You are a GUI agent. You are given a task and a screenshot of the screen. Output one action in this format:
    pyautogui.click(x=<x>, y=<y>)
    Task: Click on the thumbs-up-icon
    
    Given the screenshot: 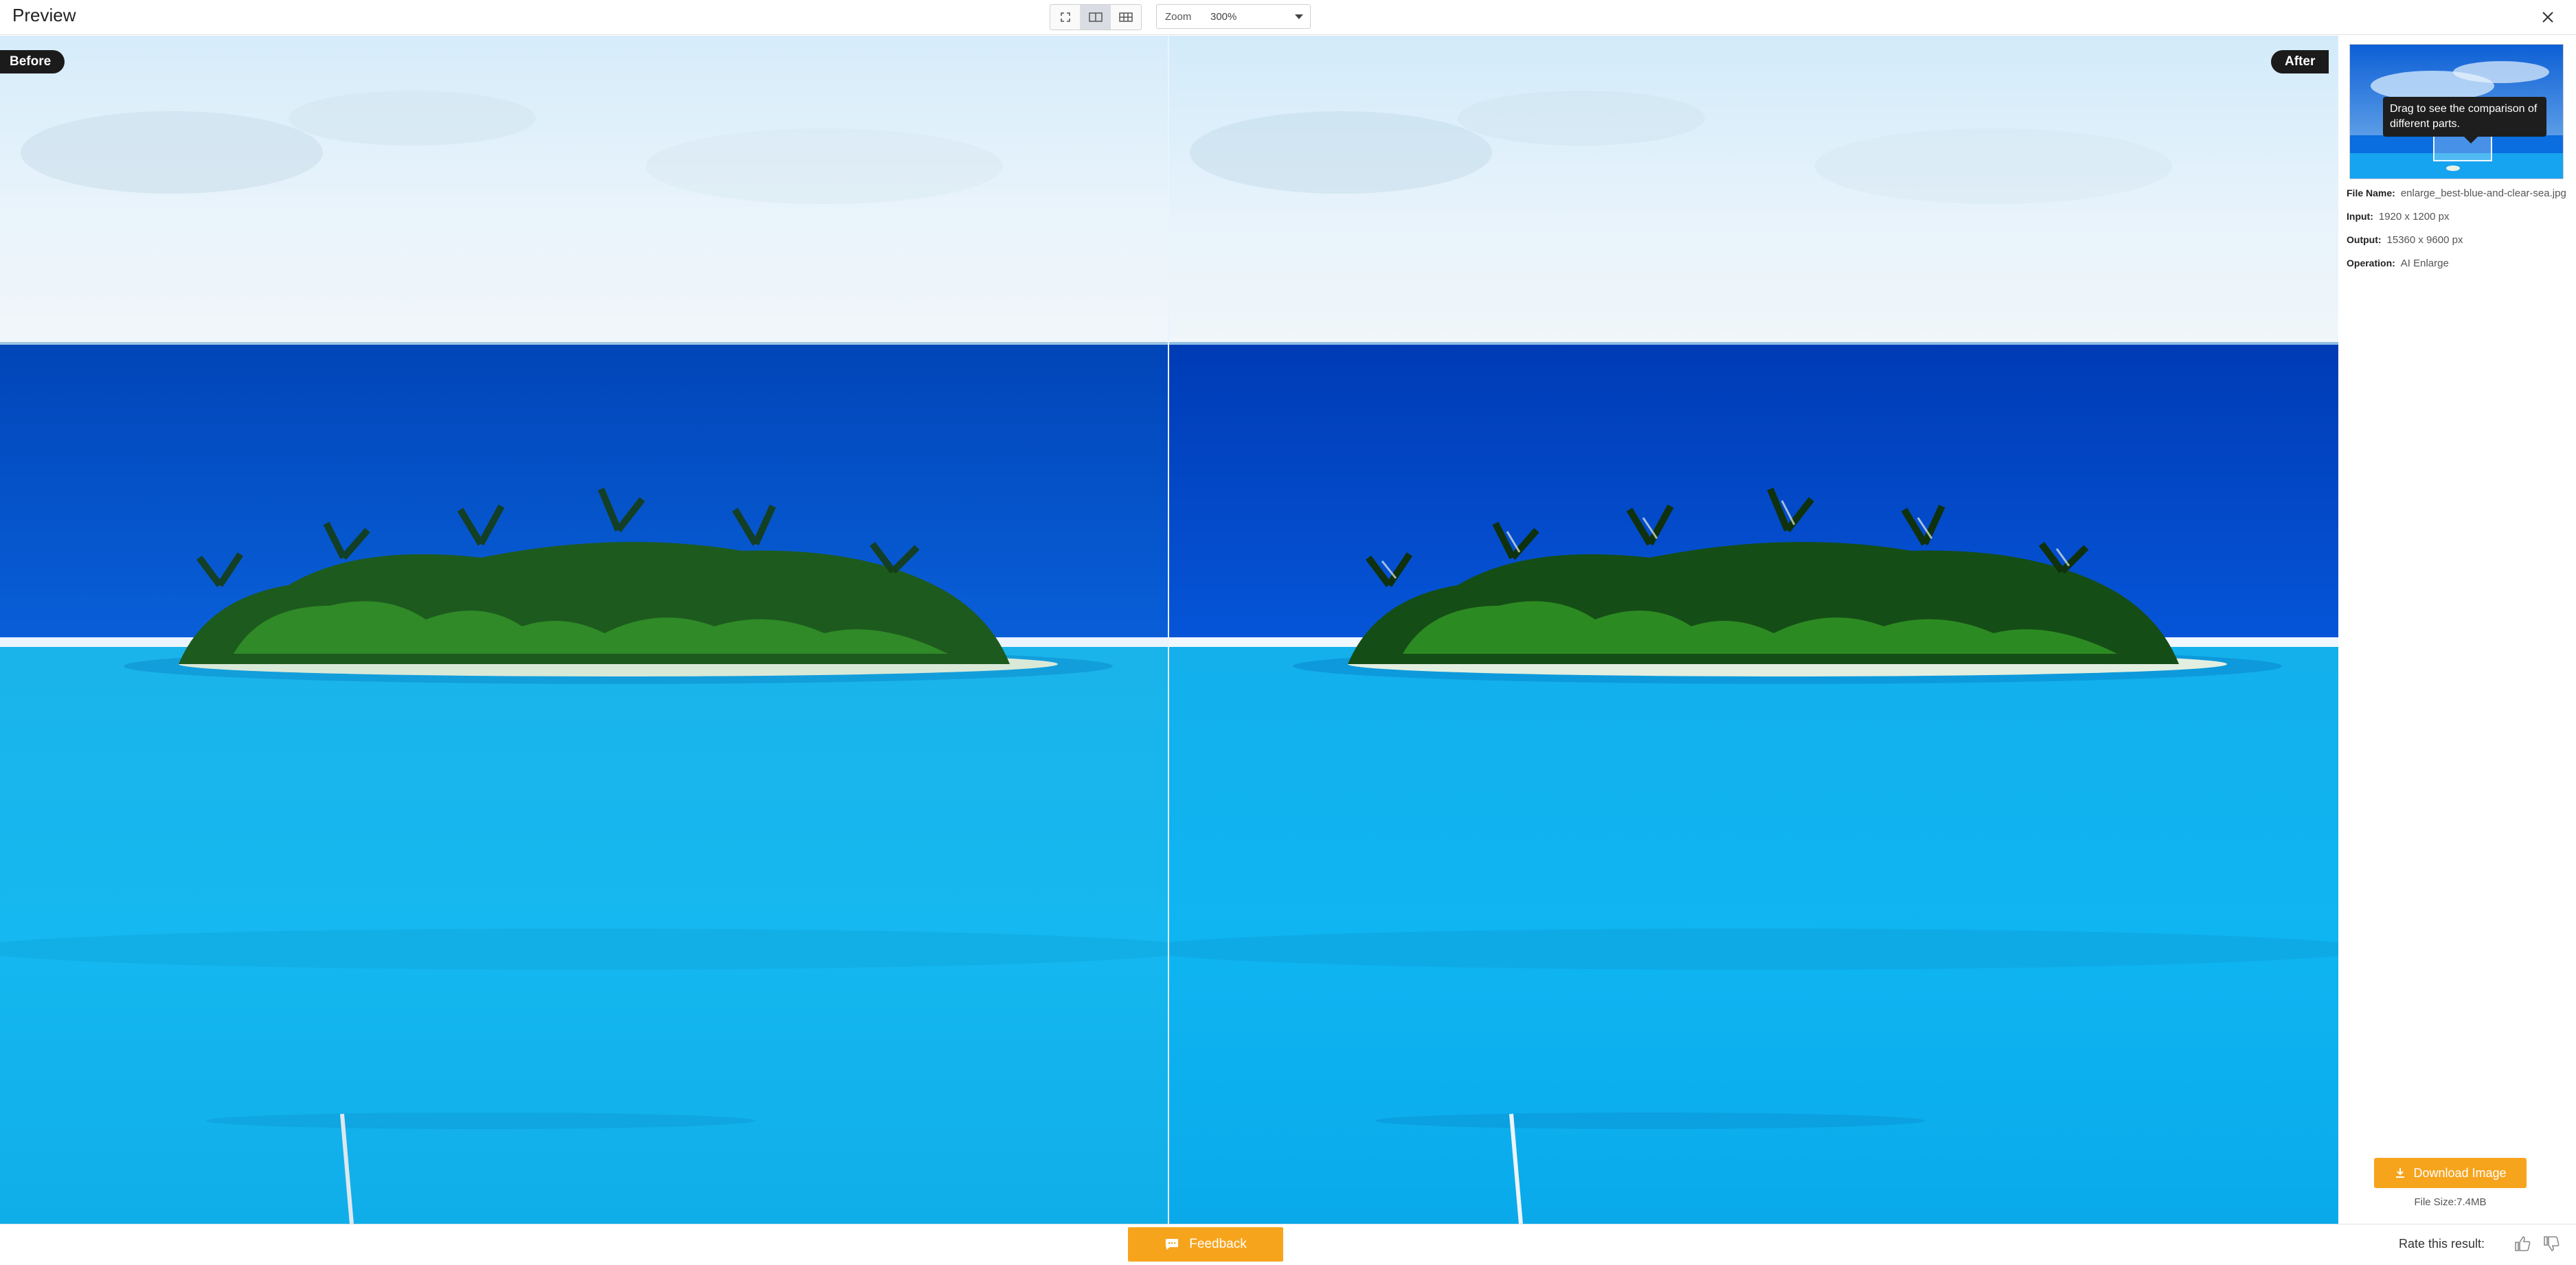 What is the action you would take?
    pyautogui.click(x=2523, y=1243)
    